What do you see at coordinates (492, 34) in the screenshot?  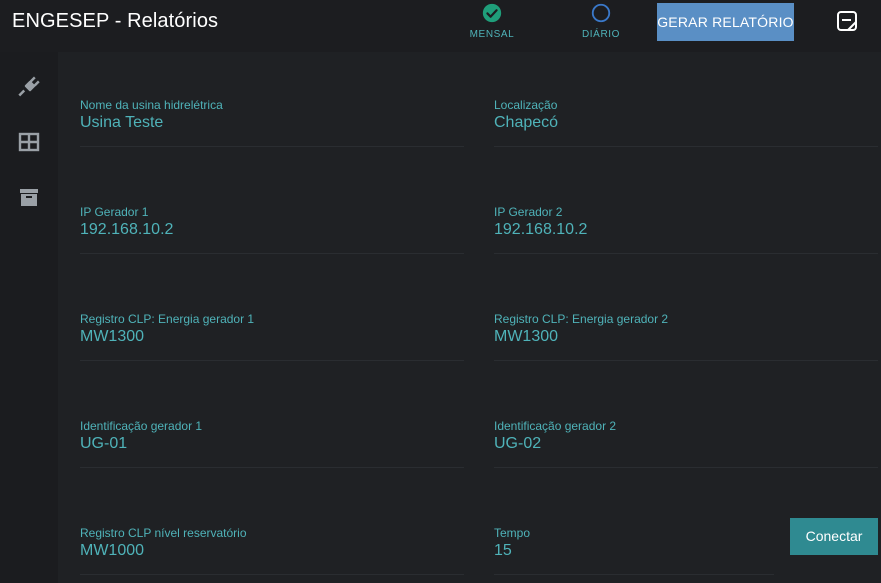 I see `mode-mensal-label: MENSAL` at bounding box center [492, 34].